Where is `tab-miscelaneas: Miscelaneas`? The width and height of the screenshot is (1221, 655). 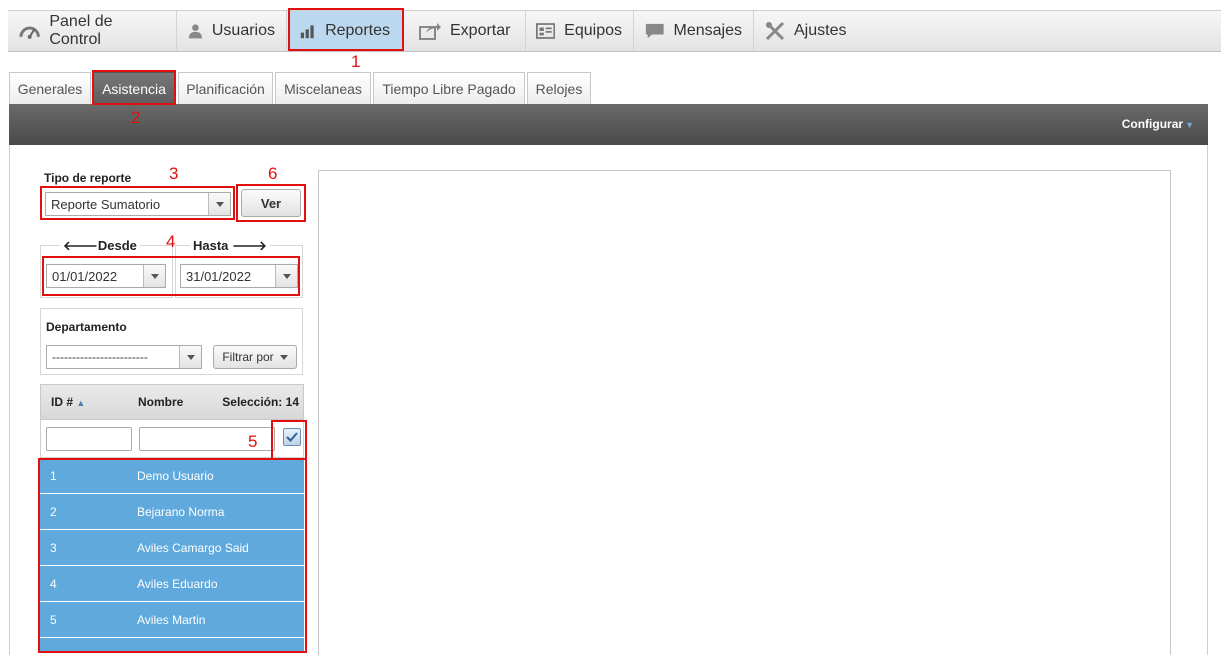 tab-miscelaneas: Miscelaneas is located at coordinates (323, 88).